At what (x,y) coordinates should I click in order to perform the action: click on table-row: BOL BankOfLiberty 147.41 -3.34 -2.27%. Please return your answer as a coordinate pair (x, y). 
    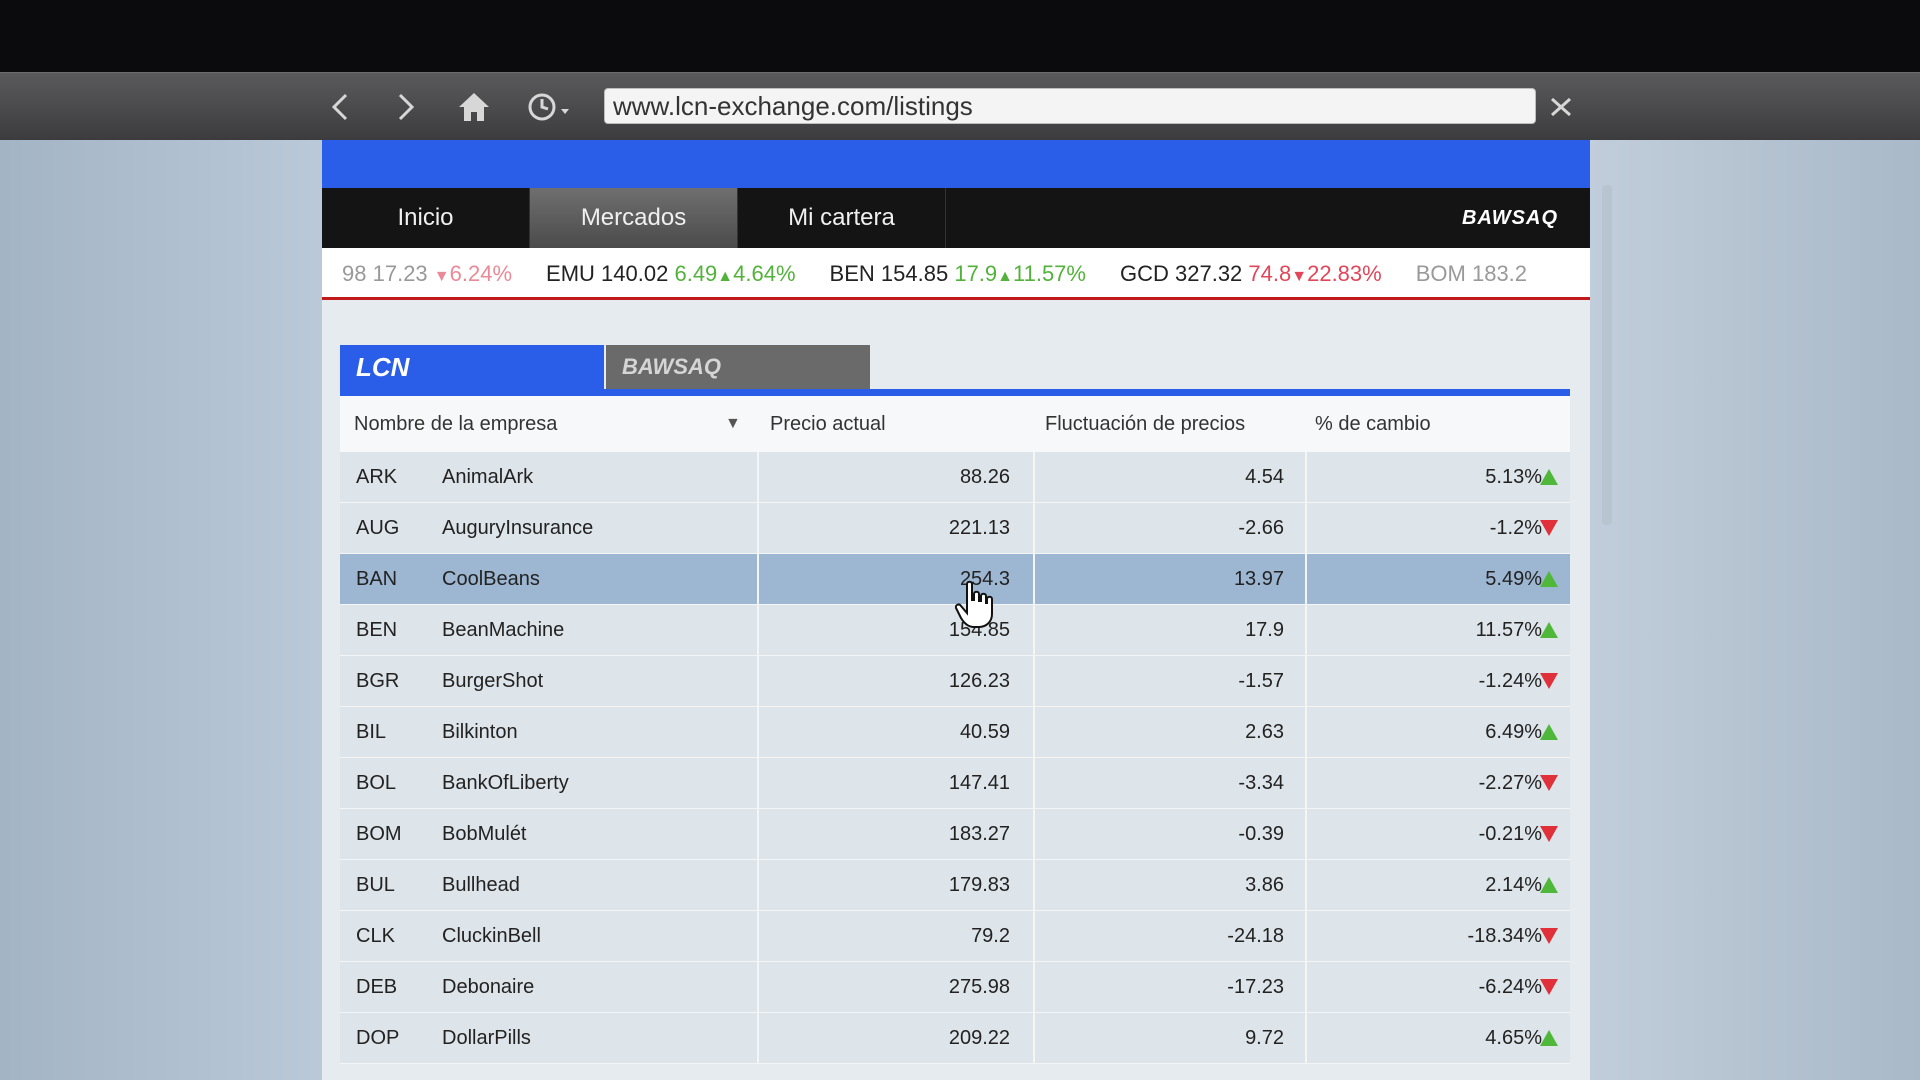
    Looking at the image, I should click on (955, 783).